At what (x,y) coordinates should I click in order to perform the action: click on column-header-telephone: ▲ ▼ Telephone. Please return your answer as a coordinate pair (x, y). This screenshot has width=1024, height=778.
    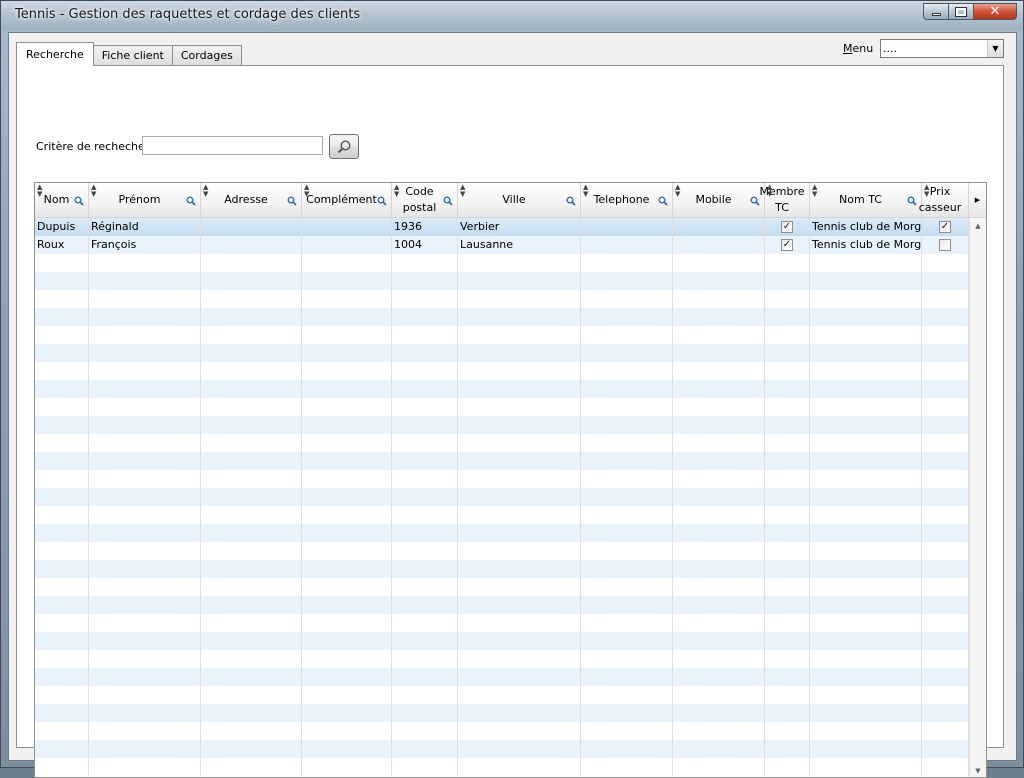
    Looking at the image, I should click on (627, 200).